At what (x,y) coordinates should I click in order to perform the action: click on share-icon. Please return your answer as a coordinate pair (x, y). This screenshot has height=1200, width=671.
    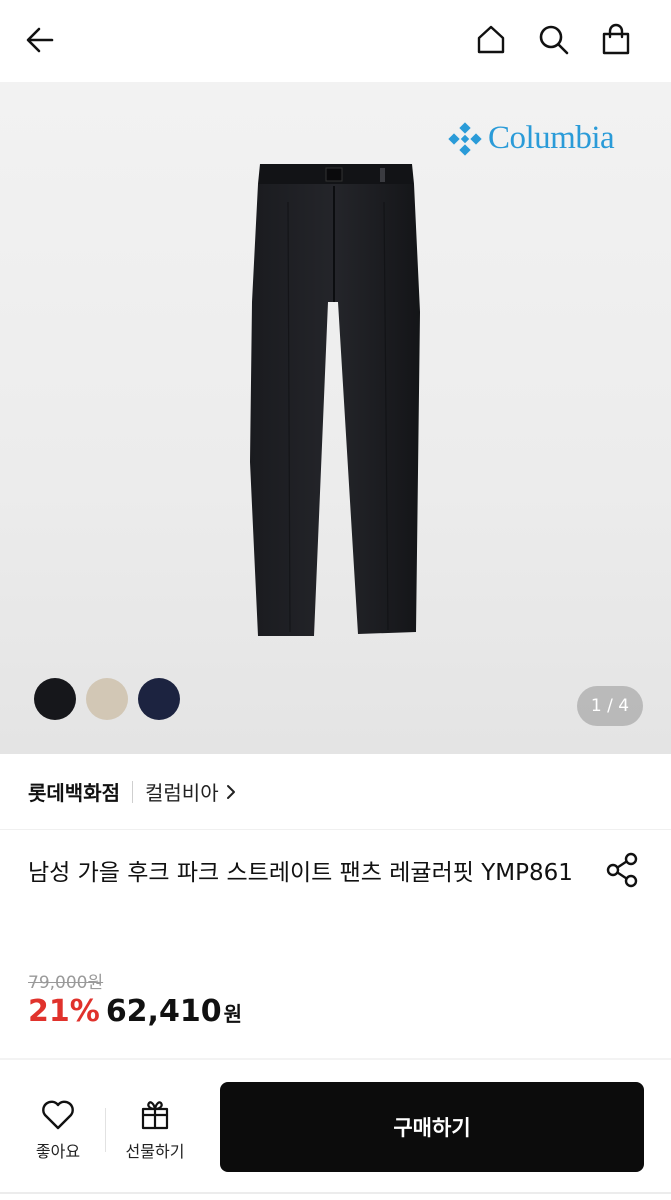
    Looking at the image, I should click on (622, 870).